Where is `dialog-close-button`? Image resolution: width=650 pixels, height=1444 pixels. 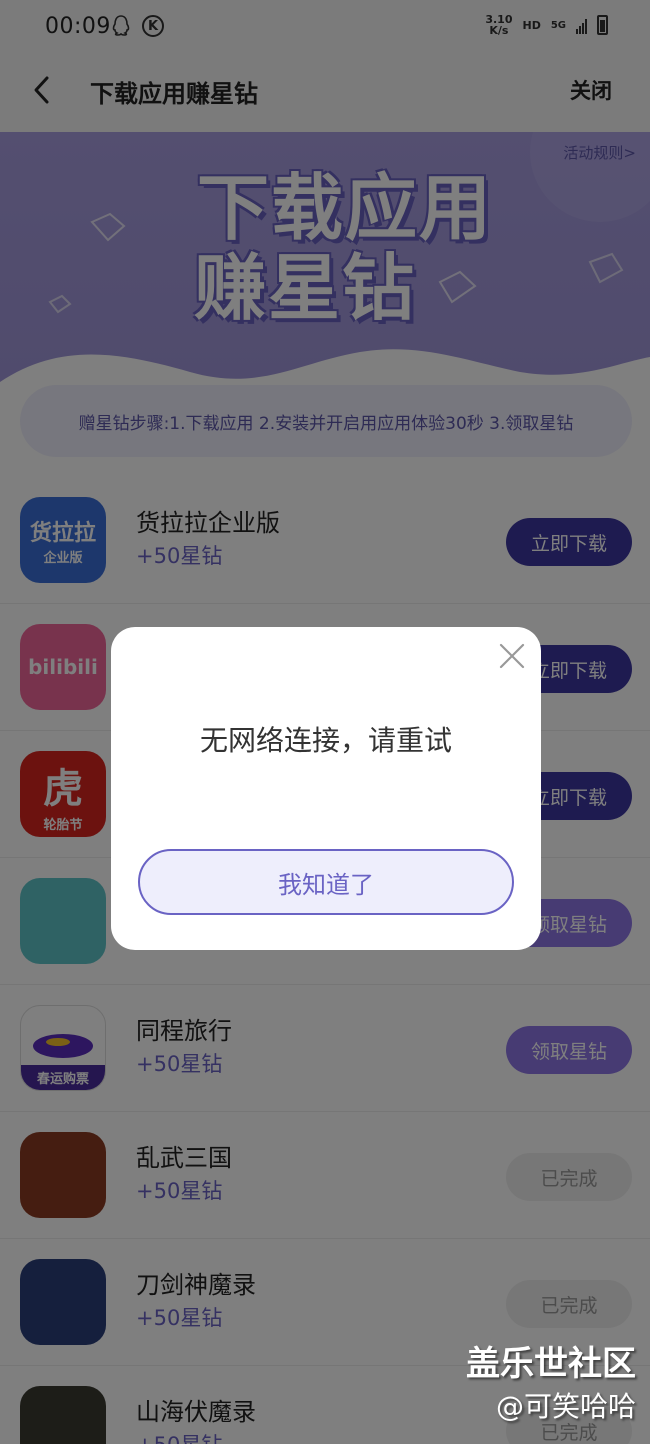 dialog-close-button is located at coordinates (512, 656).